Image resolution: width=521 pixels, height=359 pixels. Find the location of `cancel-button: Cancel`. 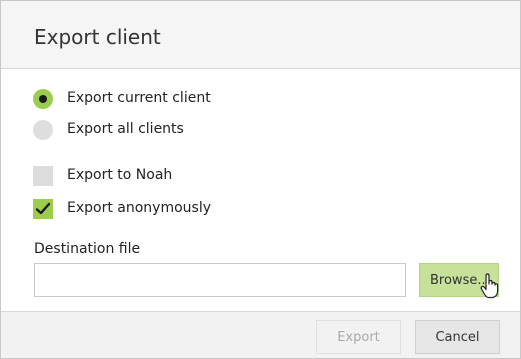

cancel-button: Cancel is located at coordinates (457, 337).